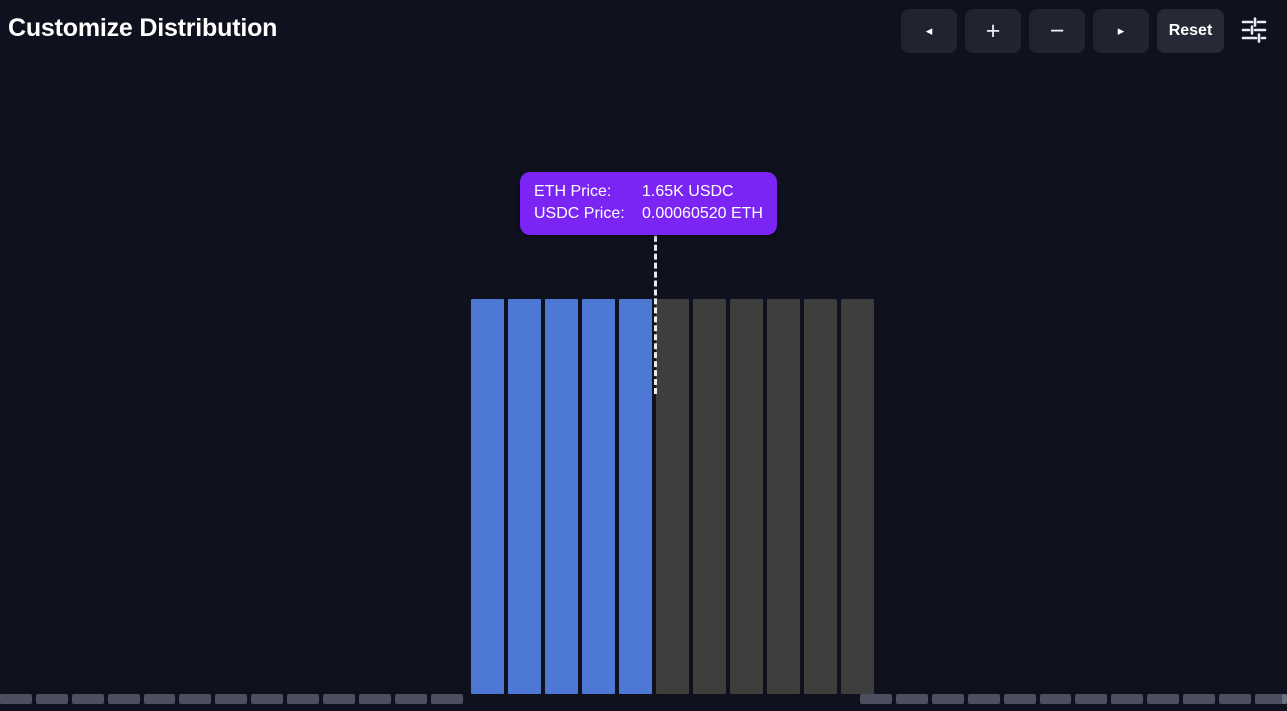 The width and height of the screenshot is (1287, 711). Describe the element at coordinates (709, 496) in the screenshot. I see `bar-b7` at that location.